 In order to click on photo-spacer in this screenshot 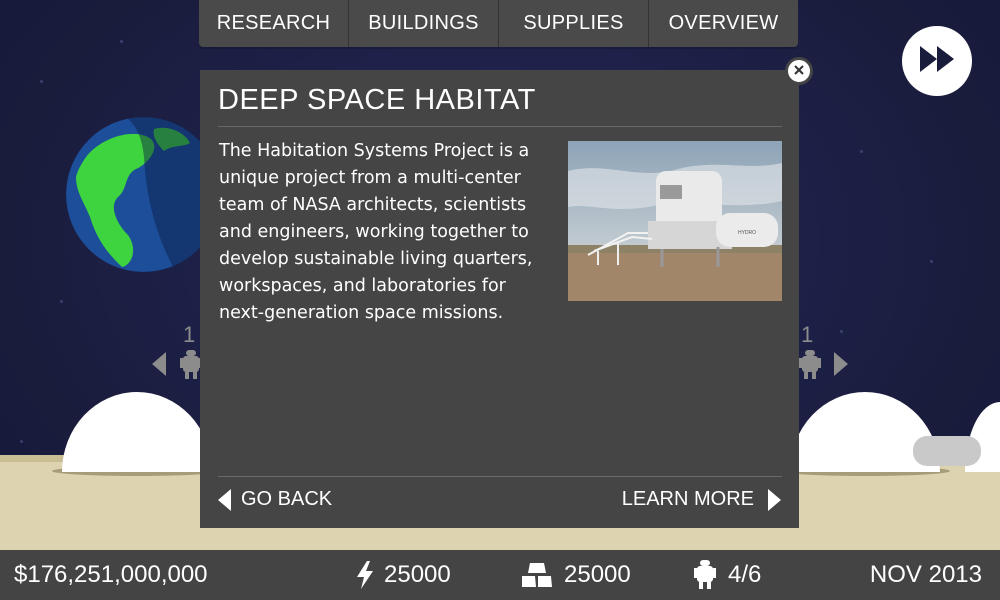, I will do `click(654, 226)`.